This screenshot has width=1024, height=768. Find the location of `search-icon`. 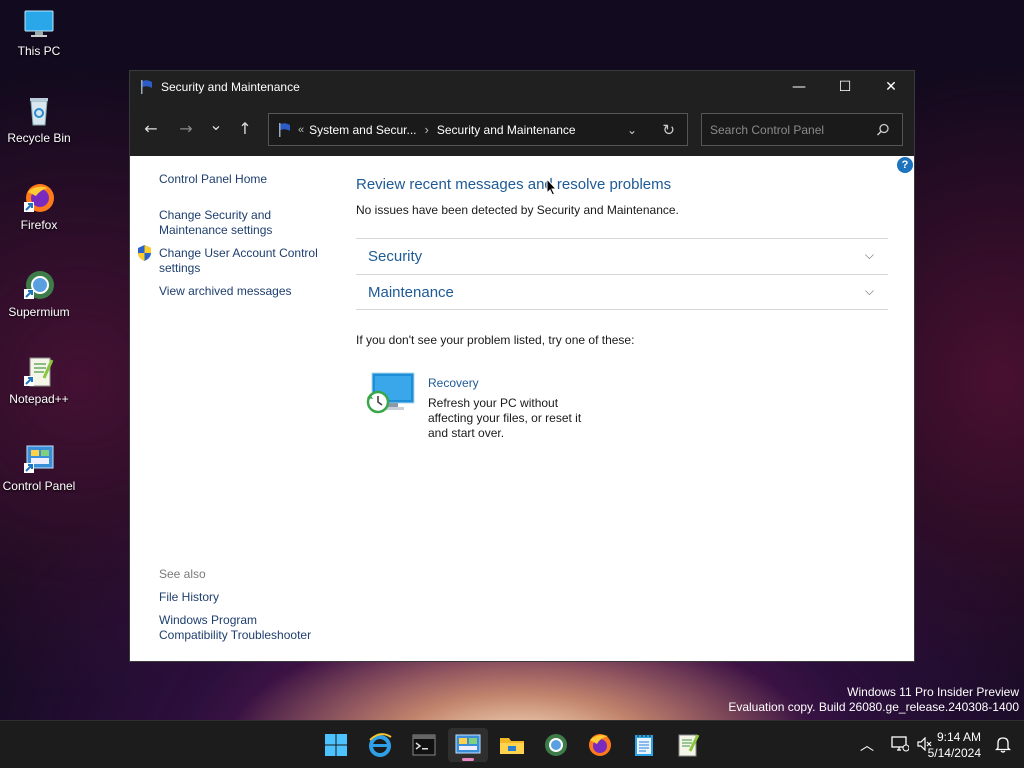

search-icon is located at coordinates (883, 130).